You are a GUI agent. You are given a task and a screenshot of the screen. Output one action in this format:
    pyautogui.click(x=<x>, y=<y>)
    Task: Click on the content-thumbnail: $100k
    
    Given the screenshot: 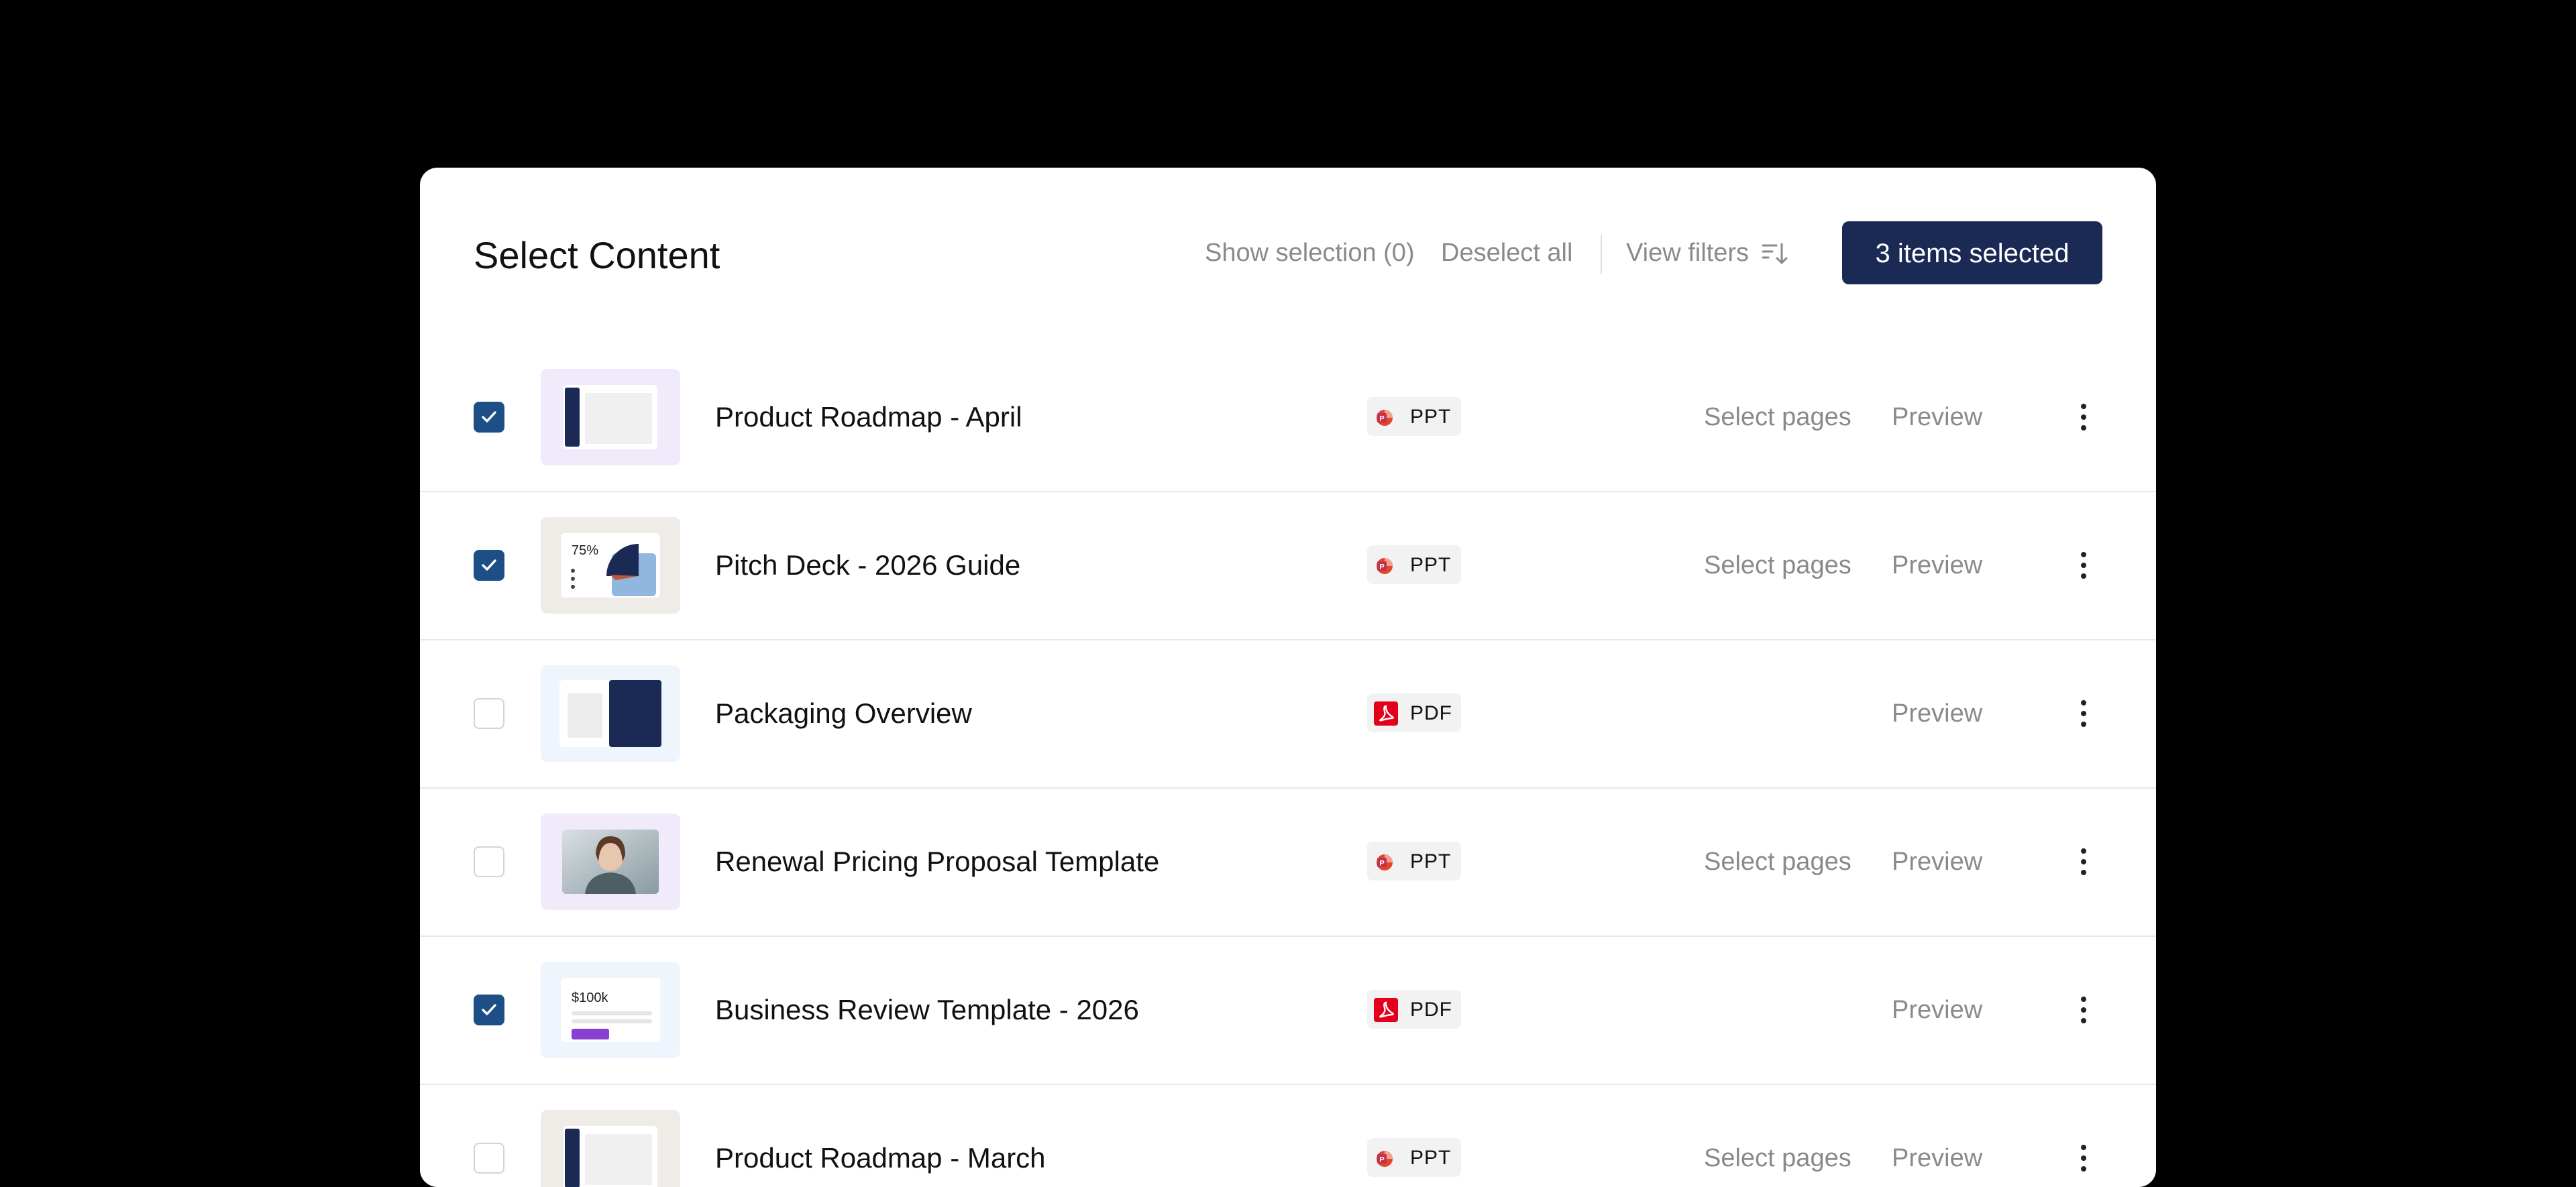 What is the action you would take?
    pyautogui.click(x=610, y=1010)
    